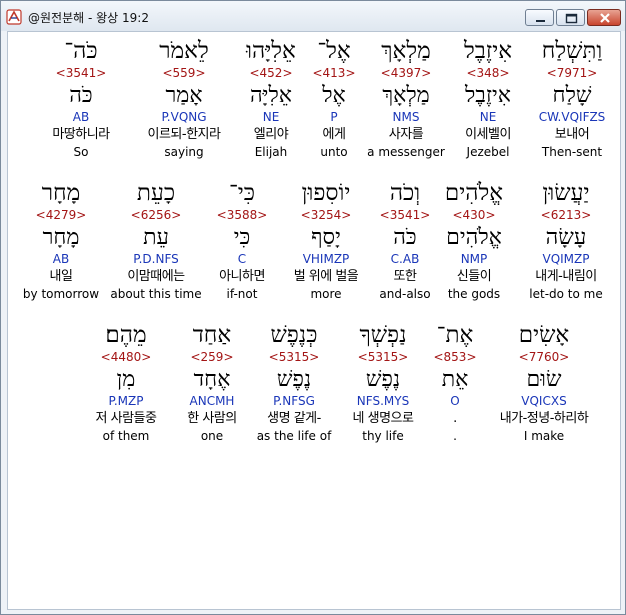 Image resolution: width=626 pixels, height=615 pixels. I want to click on hebrew-word: כֹּה־, so click(81, 51).